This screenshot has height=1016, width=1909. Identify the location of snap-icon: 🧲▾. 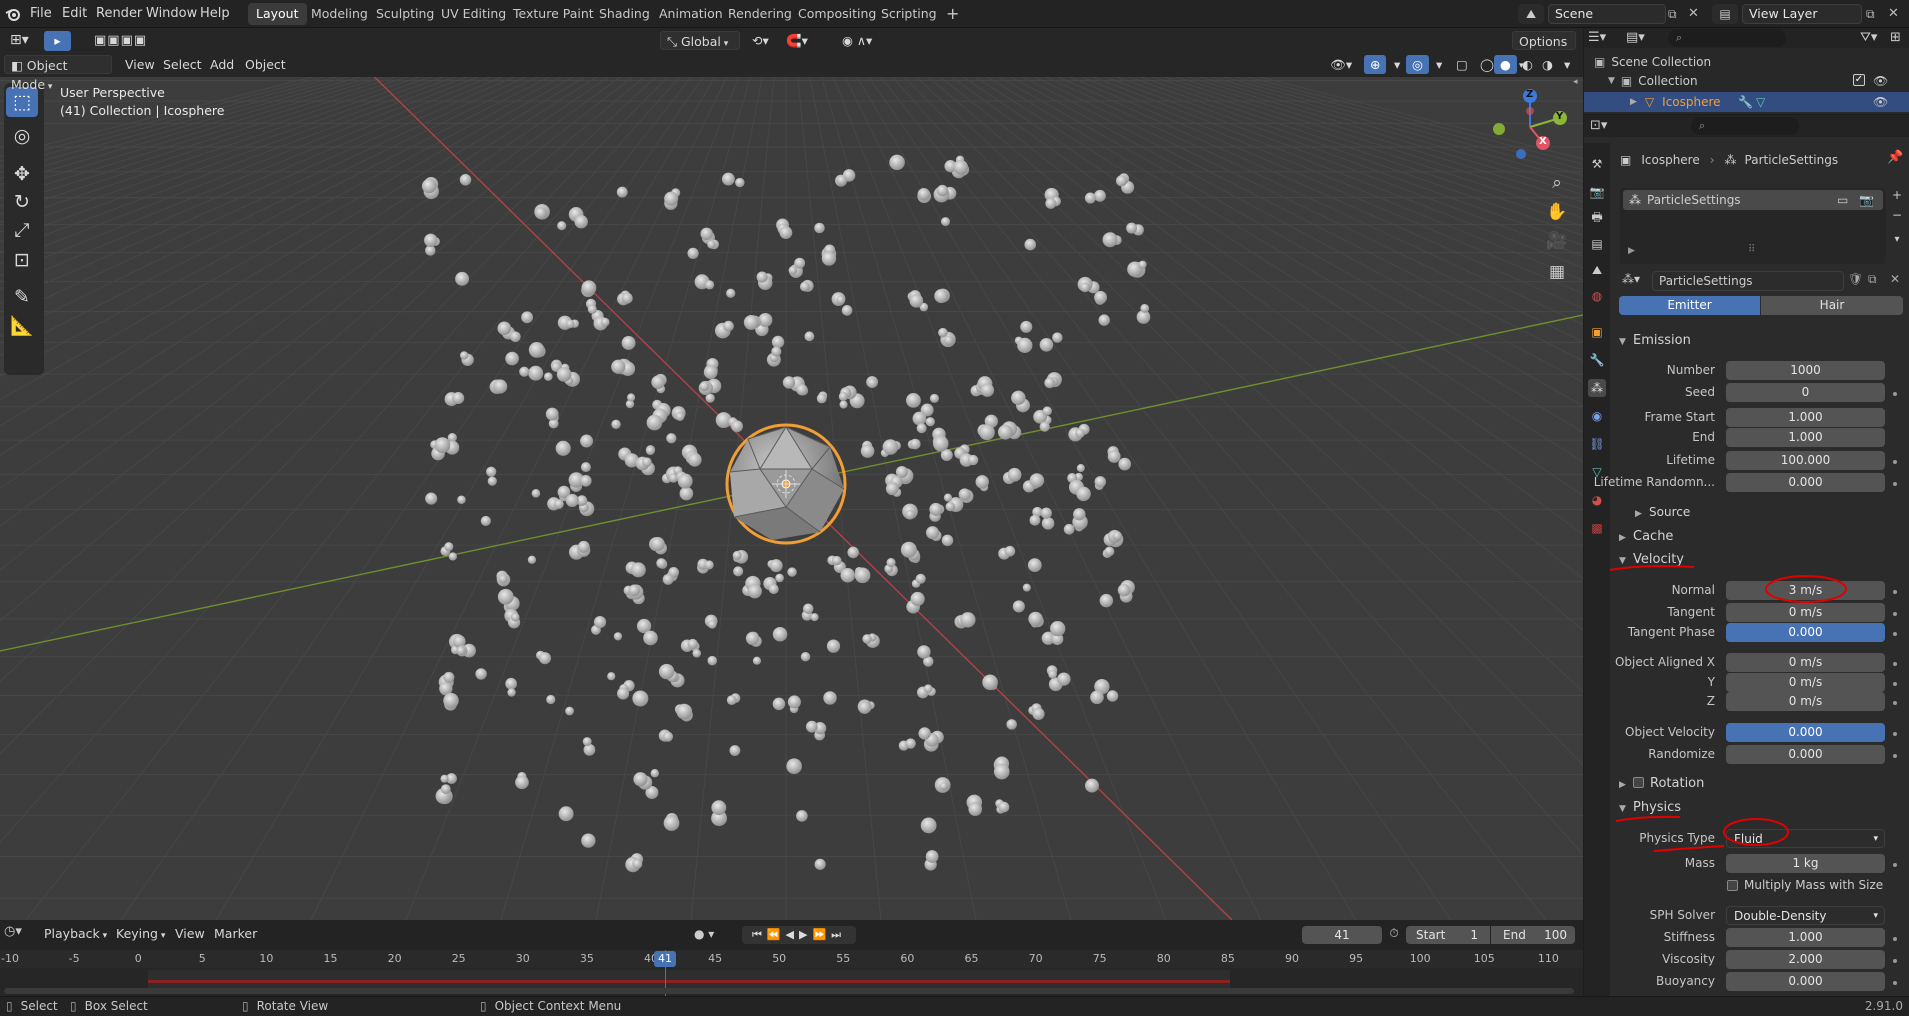
(797, 40).